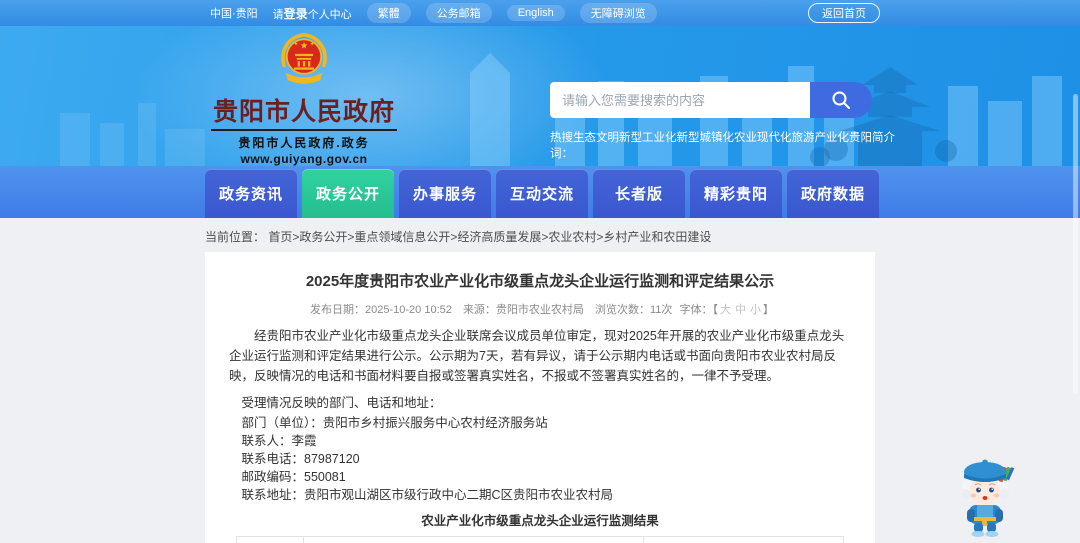 The width and height of the screenshot is (1080, 543). I want to click on font-size-small-button: 小, so click(755, 310).